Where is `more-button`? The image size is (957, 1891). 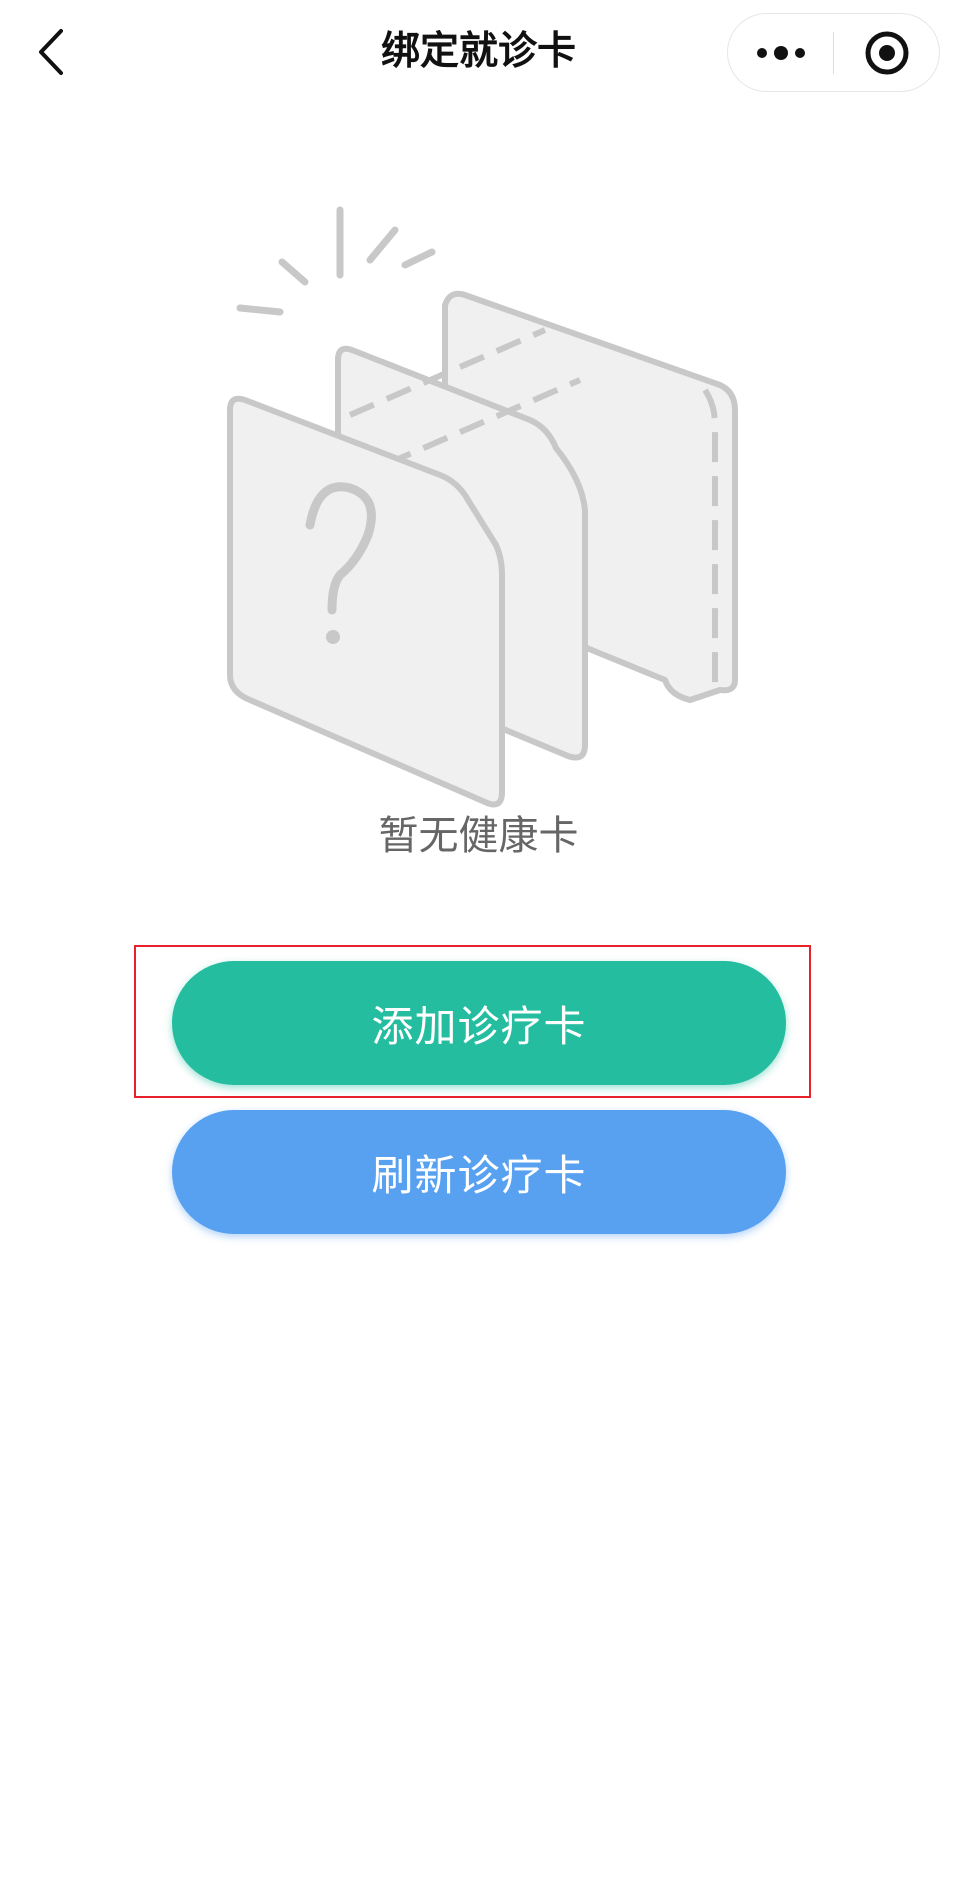 more-button is located at coordinates (780, 52).